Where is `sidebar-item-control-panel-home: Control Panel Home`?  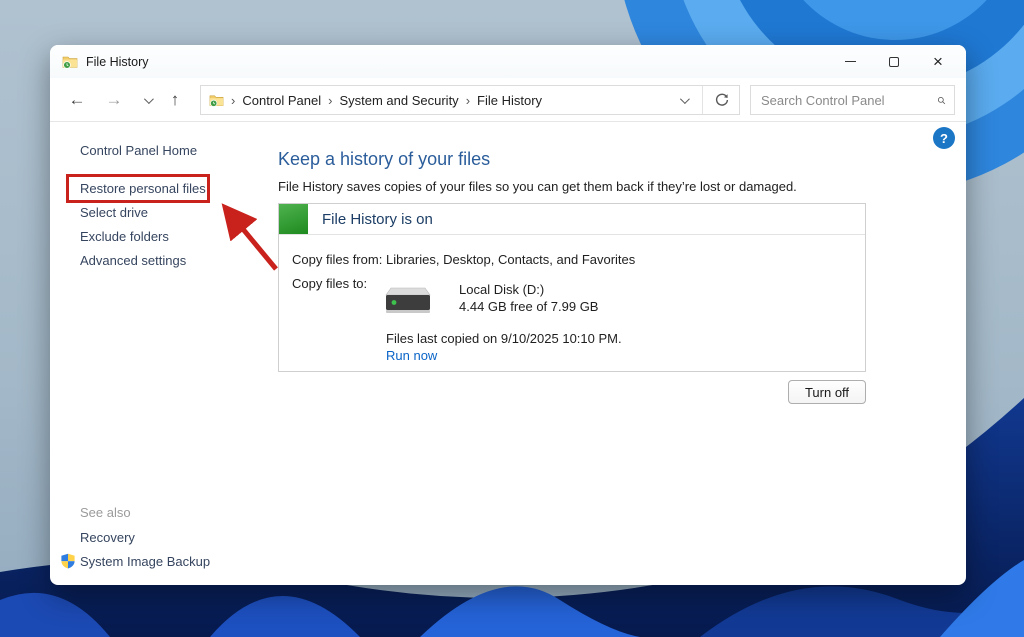 sidebar-item-control-panel-home: Control Panel Home is located at coordinates (138, 150).